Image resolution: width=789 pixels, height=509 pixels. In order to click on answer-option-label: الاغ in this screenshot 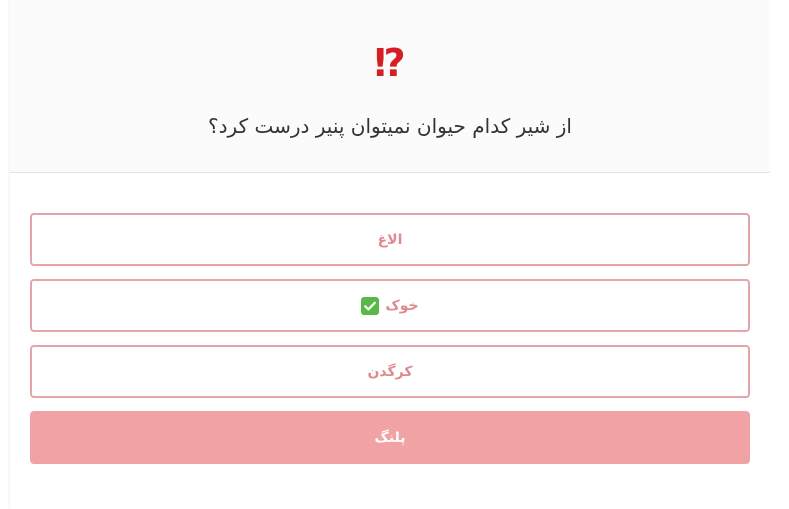, I will do `click(390, 239)`.